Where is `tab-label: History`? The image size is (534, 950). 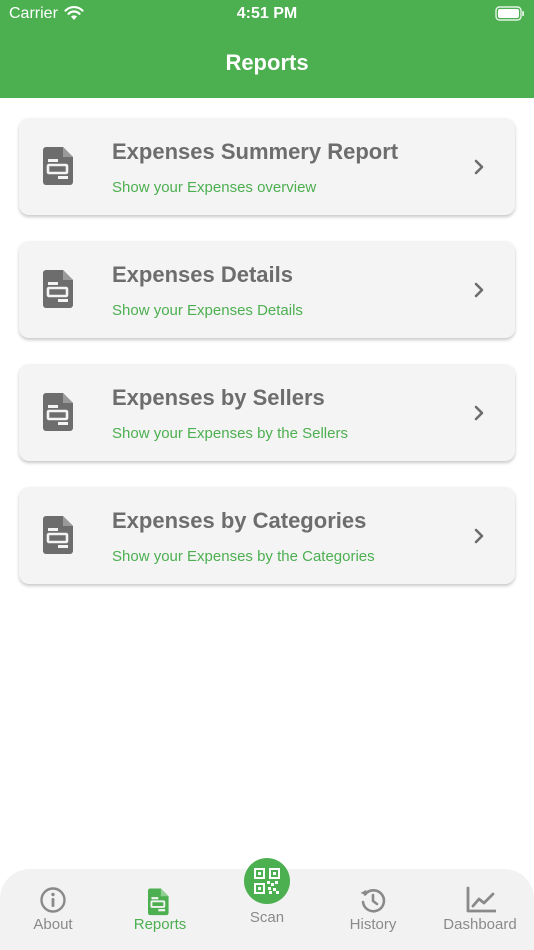
tab-label: History is located at coordinates (373, 924).